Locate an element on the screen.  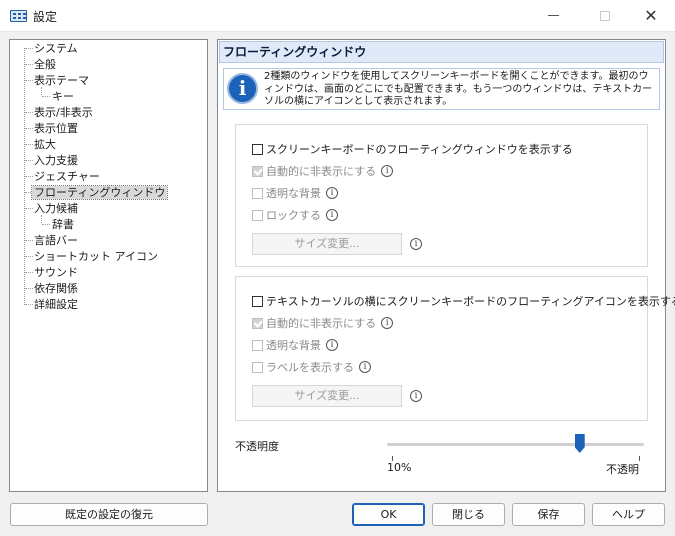
opacity-max-label: 不透明 is located at coordinates (622, 469).